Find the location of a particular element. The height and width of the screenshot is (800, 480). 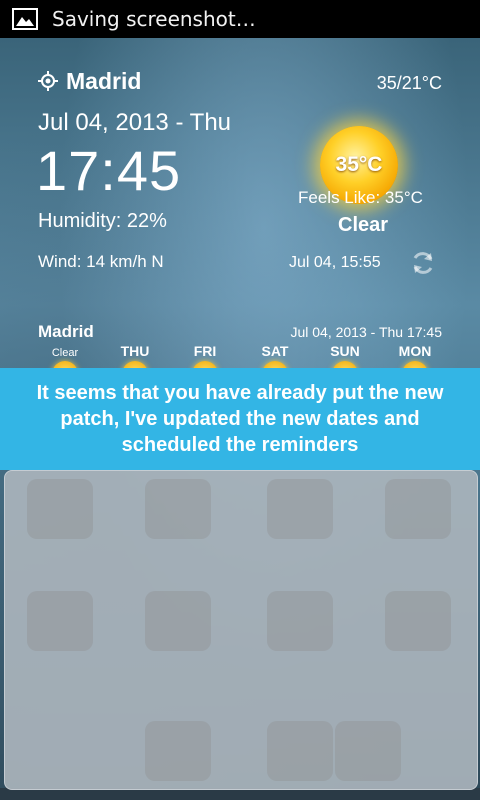

forecast-day: THU is located at coordinates (135, 365).